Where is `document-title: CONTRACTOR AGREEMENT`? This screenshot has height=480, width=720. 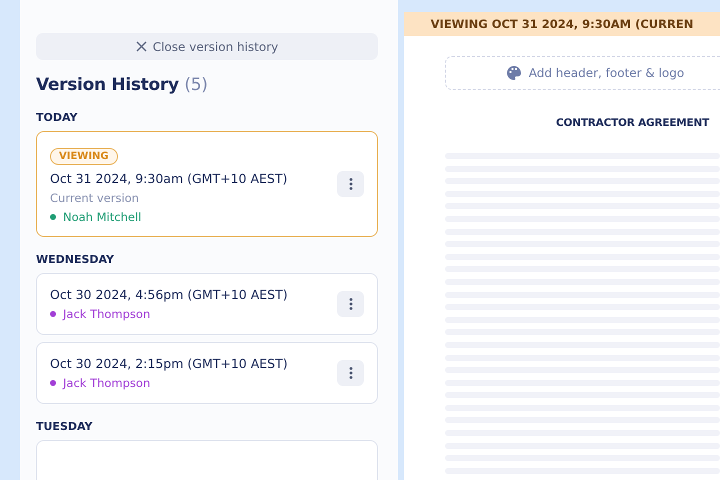
document-title: CONTRACTOR AGREEMENT is located at coordinates (633, 123).